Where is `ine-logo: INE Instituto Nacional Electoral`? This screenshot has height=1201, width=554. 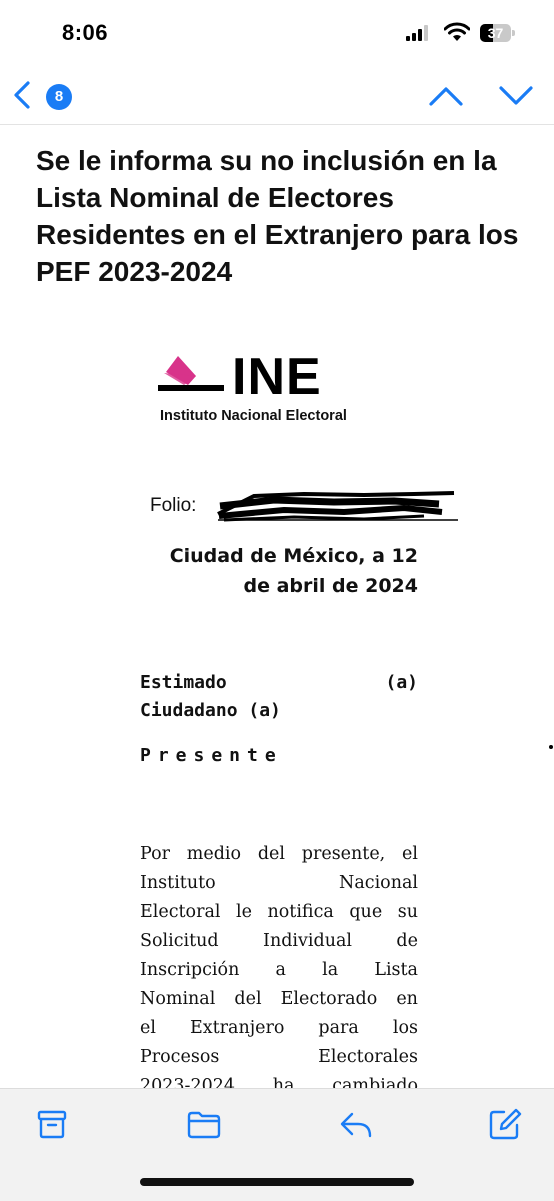
ine-logo: INE Instituto Nacional Electoral is located at coordinates (278, 388).